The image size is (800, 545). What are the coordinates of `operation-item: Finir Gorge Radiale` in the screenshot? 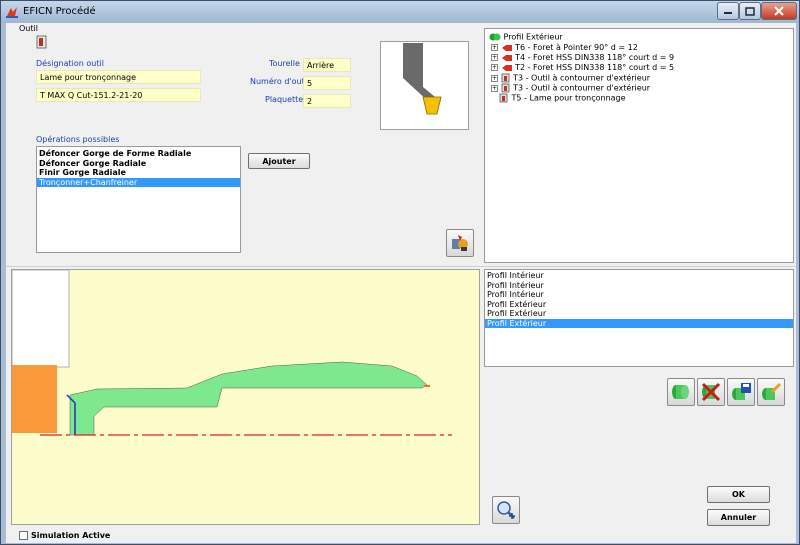 It's located at (138, 173).